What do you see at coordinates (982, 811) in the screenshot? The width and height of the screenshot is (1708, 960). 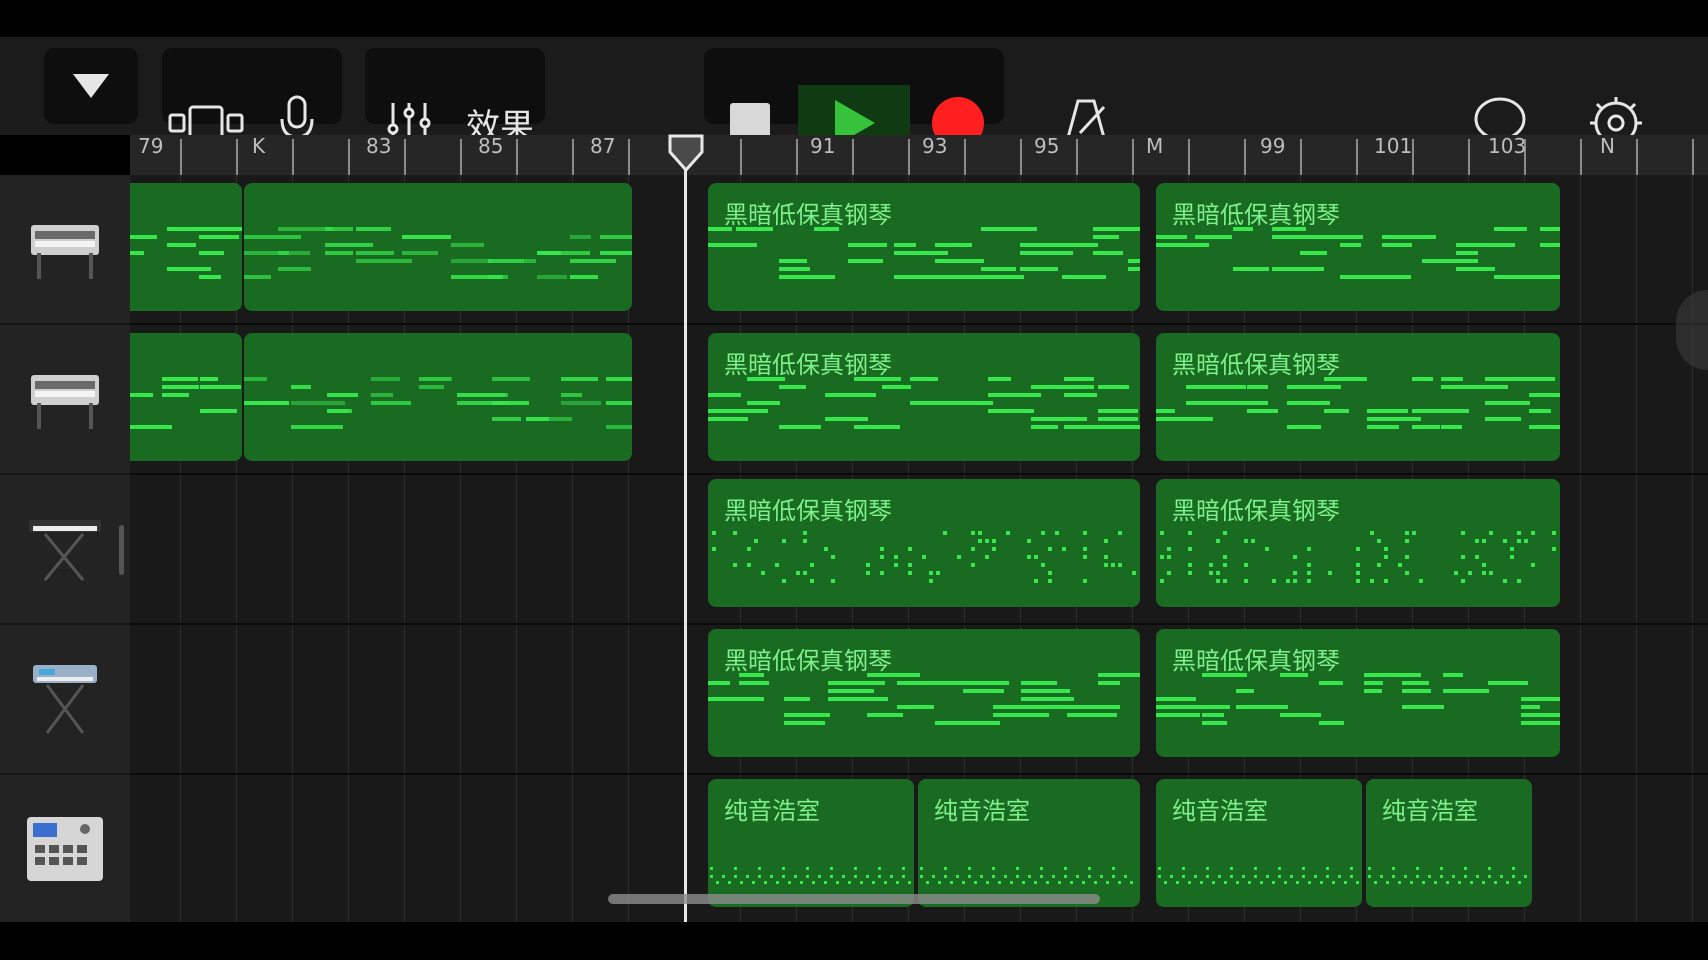 I see `region-name: 纯音浩室` at bounding box center [982, 811].